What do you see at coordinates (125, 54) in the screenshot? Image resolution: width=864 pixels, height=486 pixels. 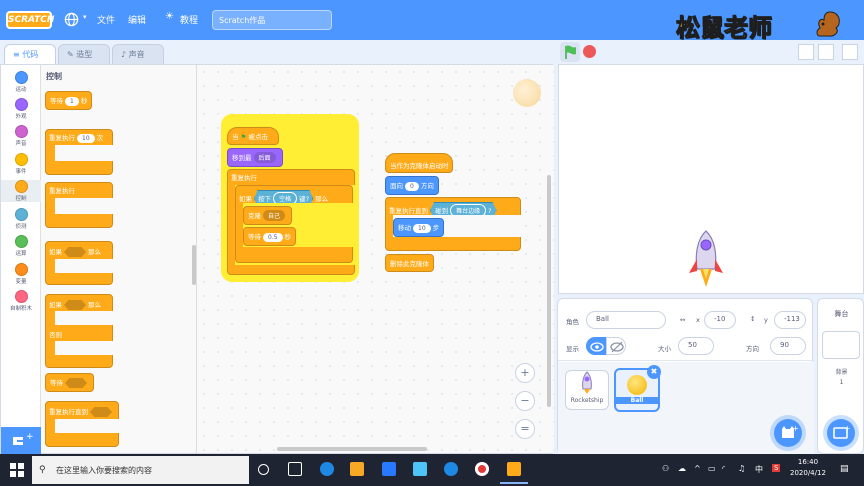 I see `speaker-icon: ♪` at bounding box center [125, 54].